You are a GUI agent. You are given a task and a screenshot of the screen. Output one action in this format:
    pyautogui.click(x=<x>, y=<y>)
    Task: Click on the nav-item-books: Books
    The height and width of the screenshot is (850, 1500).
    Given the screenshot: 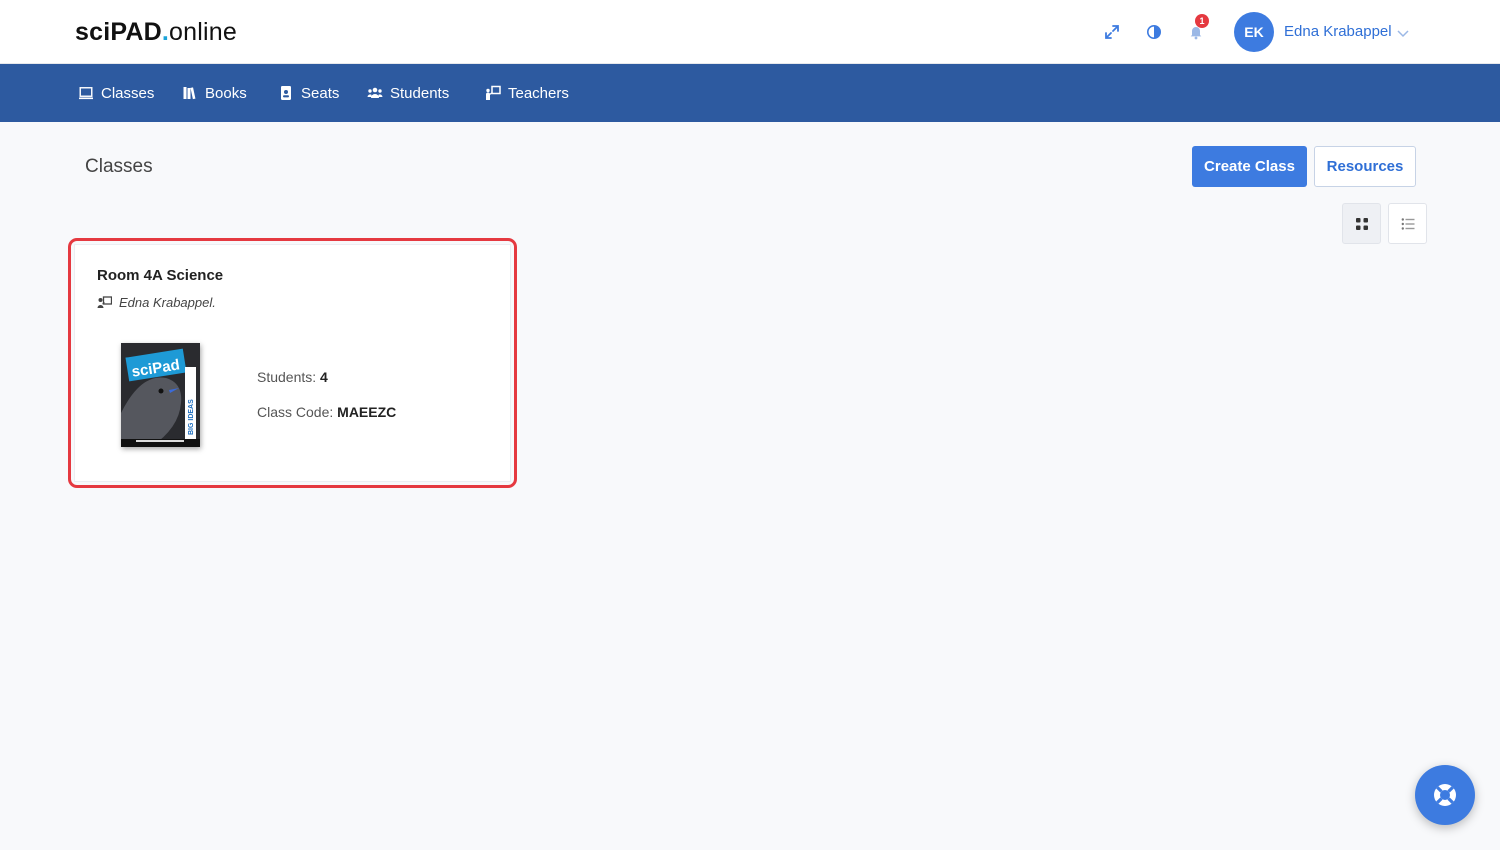 What is the action you would take?
    pyautogui.click(x=214, y=93)
    